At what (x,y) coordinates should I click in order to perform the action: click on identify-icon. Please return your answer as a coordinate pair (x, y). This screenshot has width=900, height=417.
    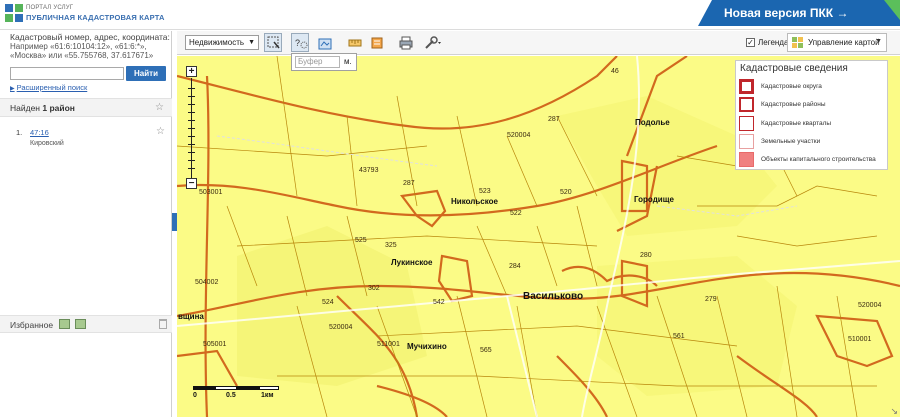
    Looking at the image, I should click on (273, 42).